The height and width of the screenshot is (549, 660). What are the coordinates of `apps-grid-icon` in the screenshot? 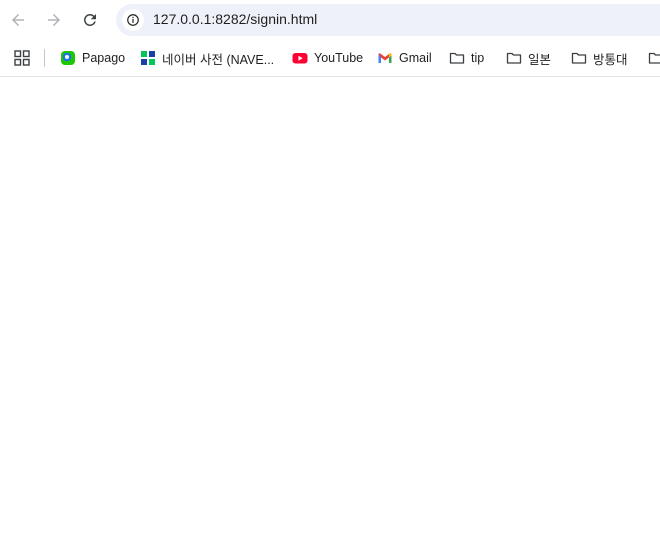 It's located at (22, 58).